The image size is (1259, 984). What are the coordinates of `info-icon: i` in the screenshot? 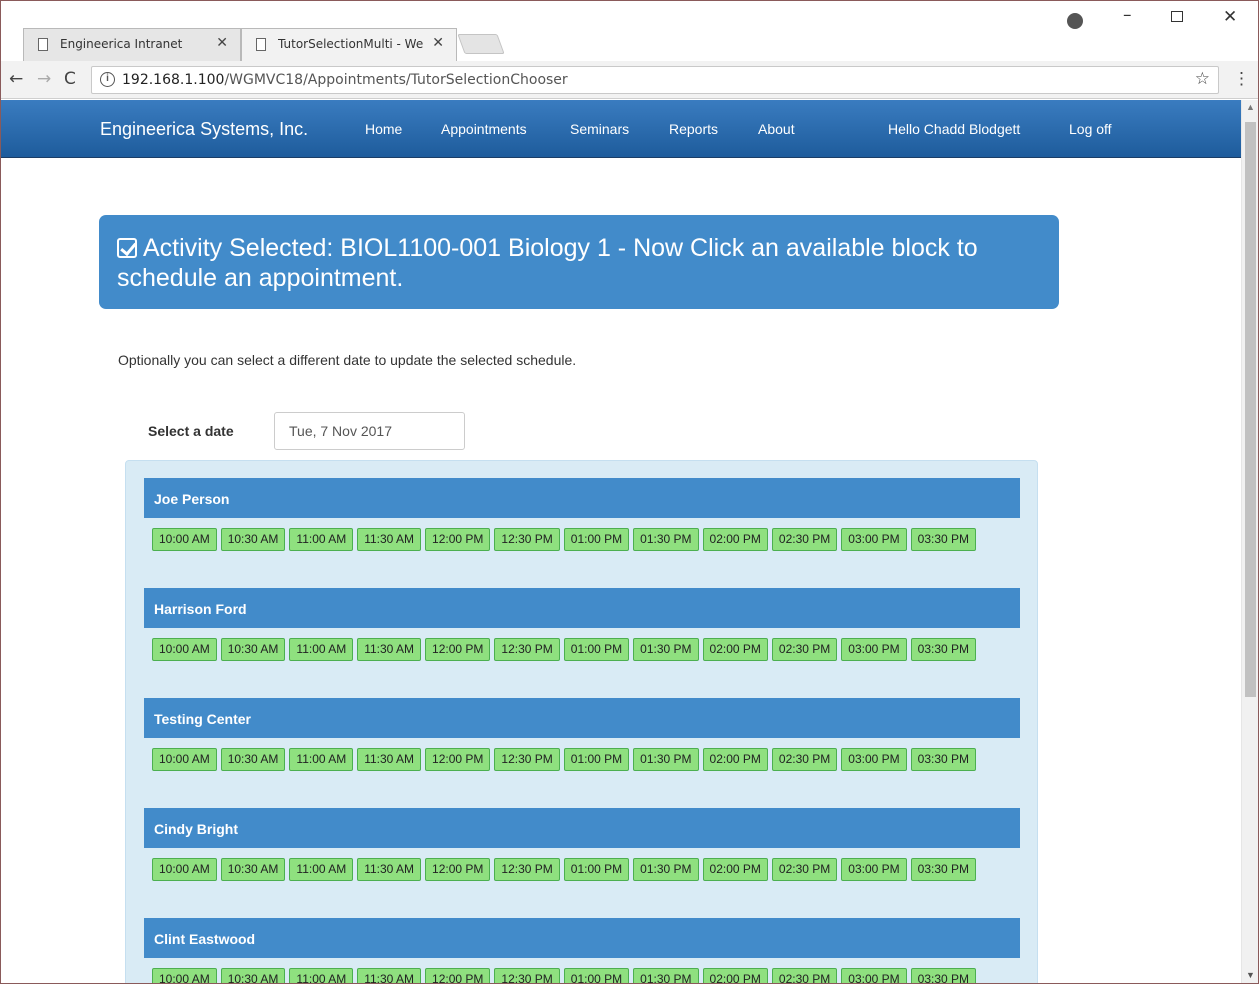 It's located at (107, 79).